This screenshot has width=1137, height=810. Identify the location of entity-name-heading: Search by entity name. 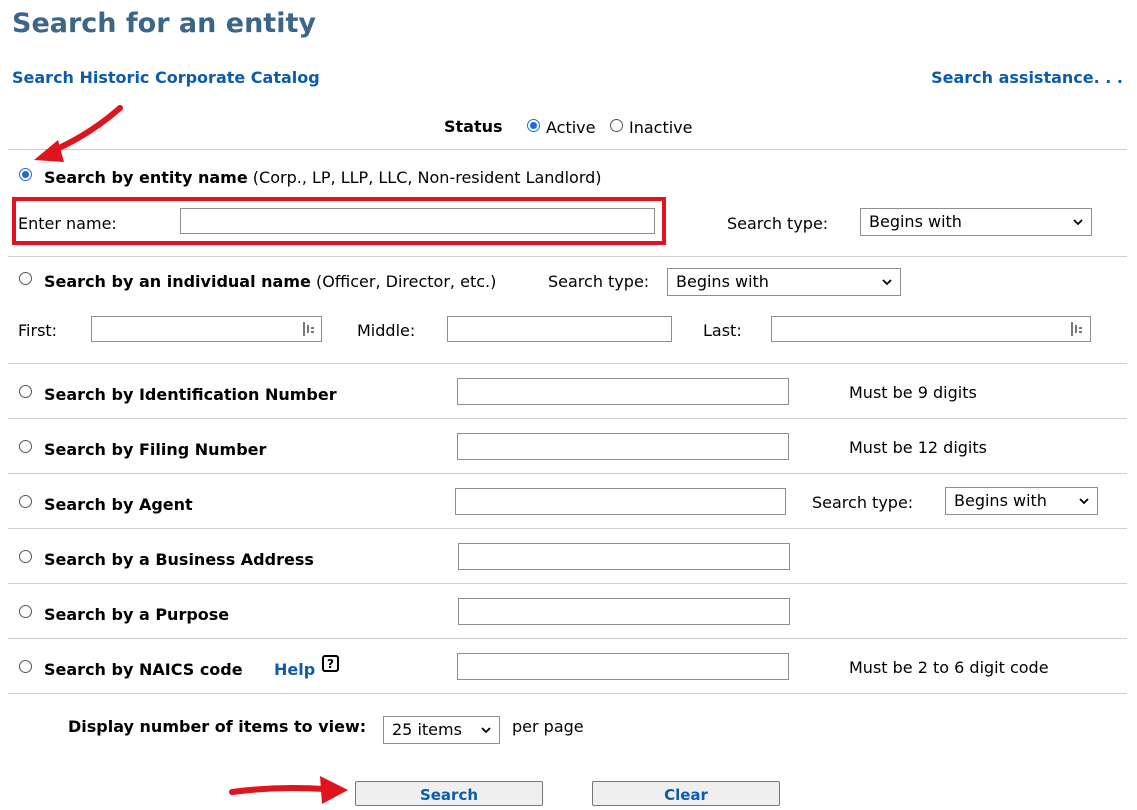
(146, 177).